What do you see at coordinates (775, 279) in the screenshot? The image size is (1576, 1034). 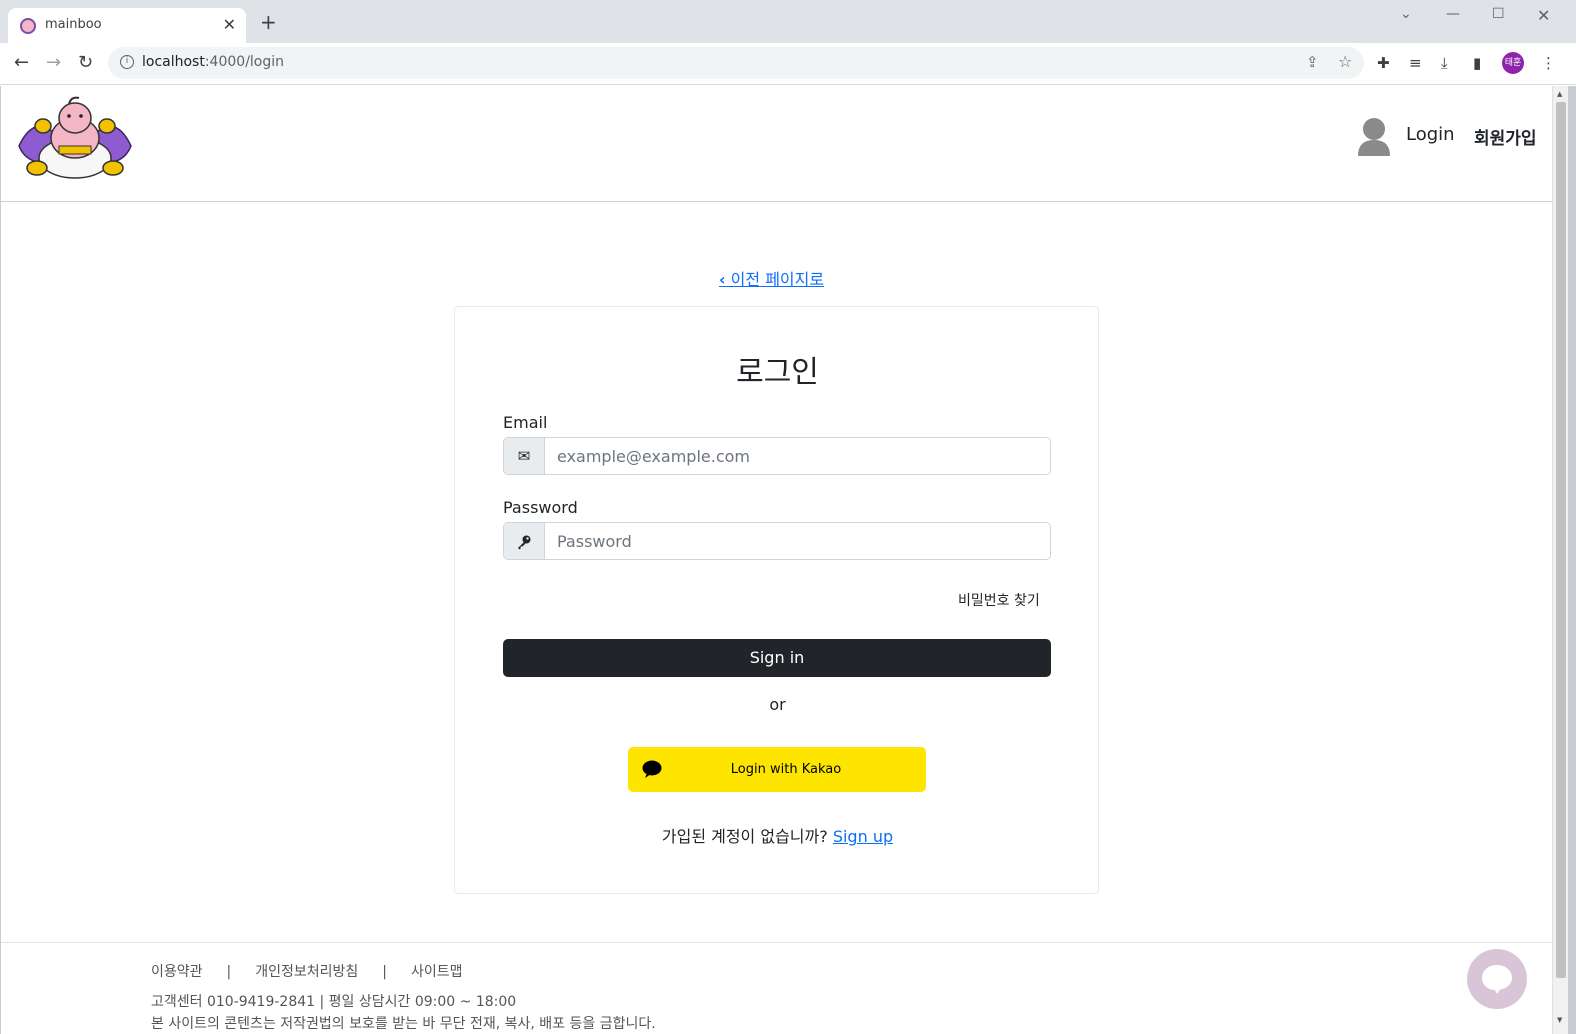 I see `back-link-label: 이전 페이지로` at bounding box center [775, 279].